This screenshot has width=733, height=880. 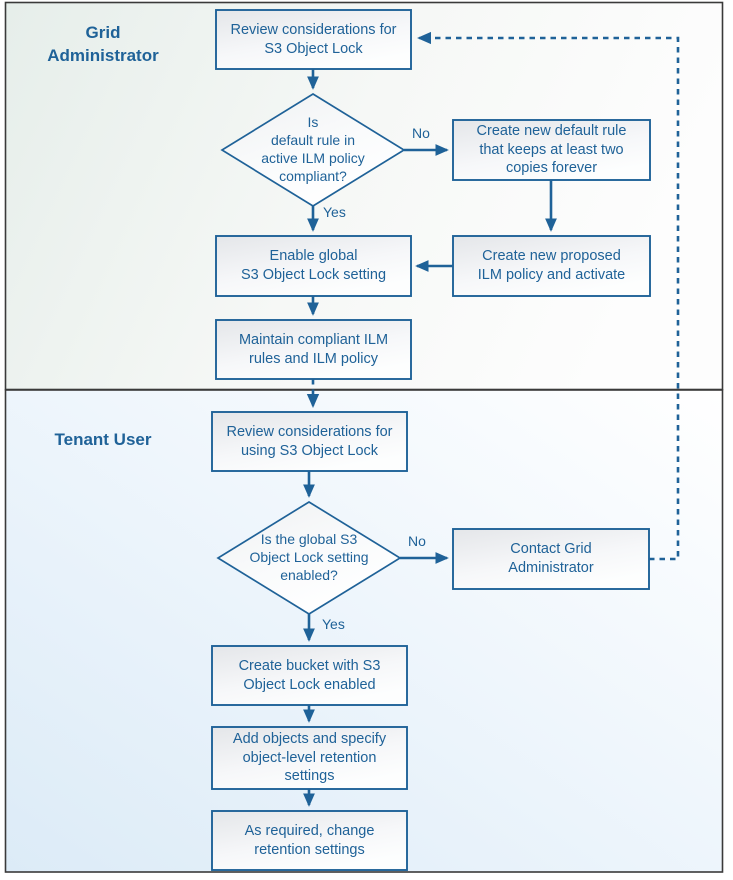 I want to click on node-create-bucket-with-s3-object-lock, so click(x=309, y=675).